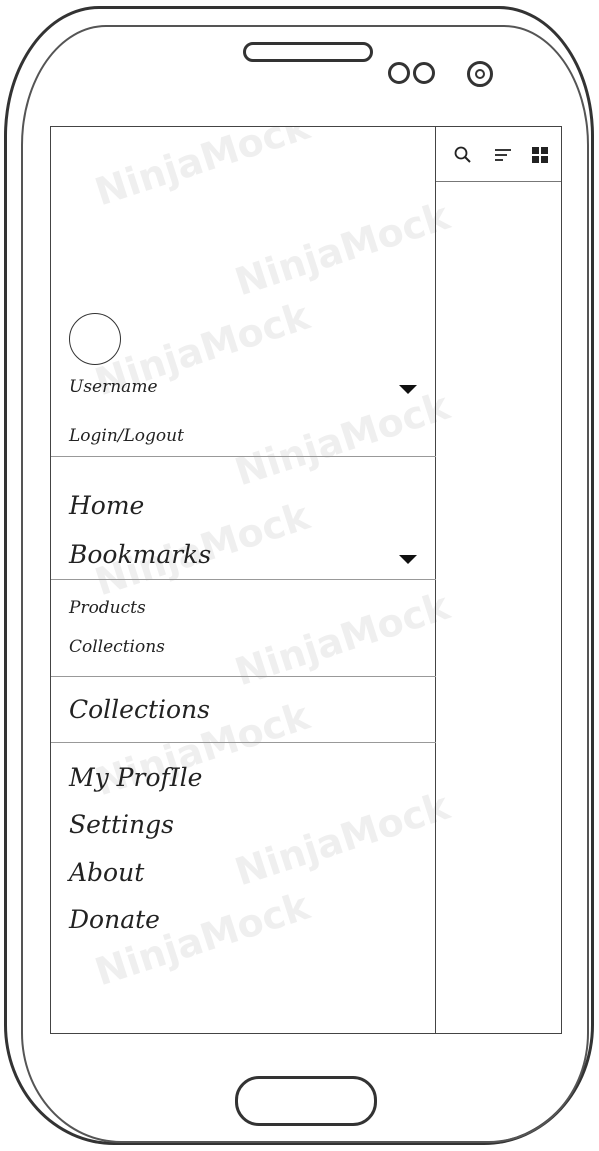 The image size is (599, 1151). What do you see at coordinates (117, 647) in the screenshot?
I see `submenu-item-collections: Collections` at bounding box center [117, 647].